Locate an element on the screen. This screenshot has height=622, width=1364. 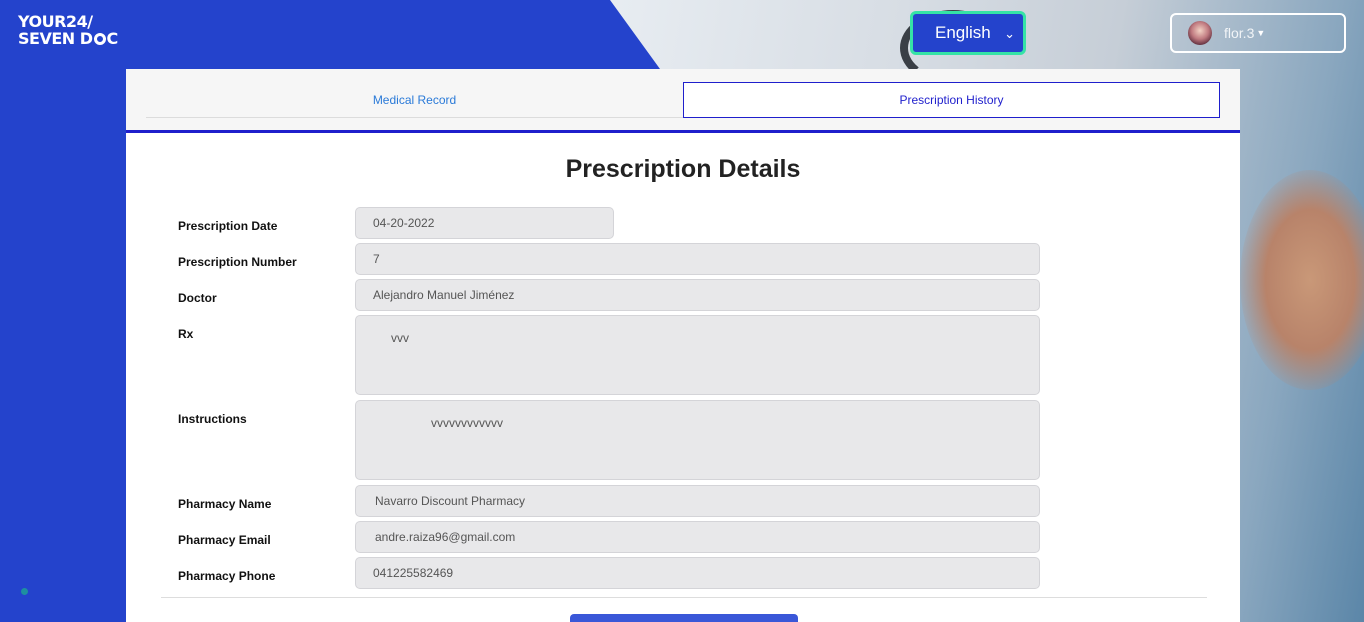
divider is located at coordinates (684, 597).